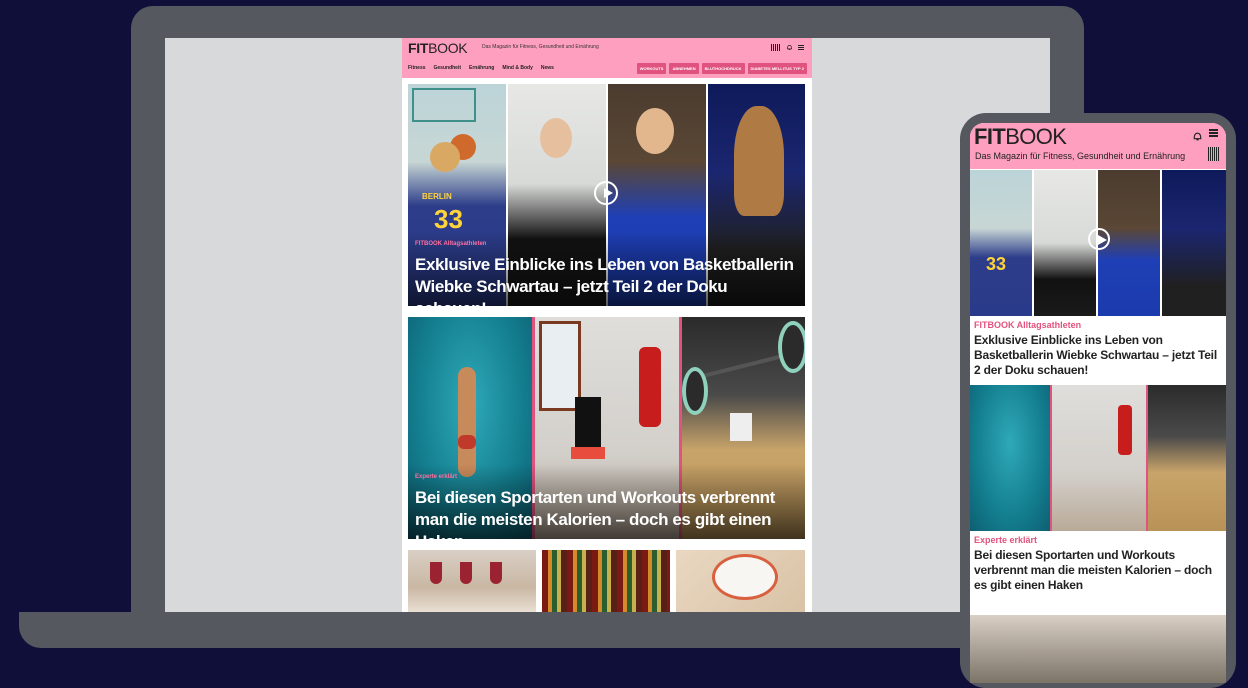 The image size is (1248, 688). What do you see at coordinates (445, 157) in the screenshot?
I see `player-head` at bounding box center [445, 157].